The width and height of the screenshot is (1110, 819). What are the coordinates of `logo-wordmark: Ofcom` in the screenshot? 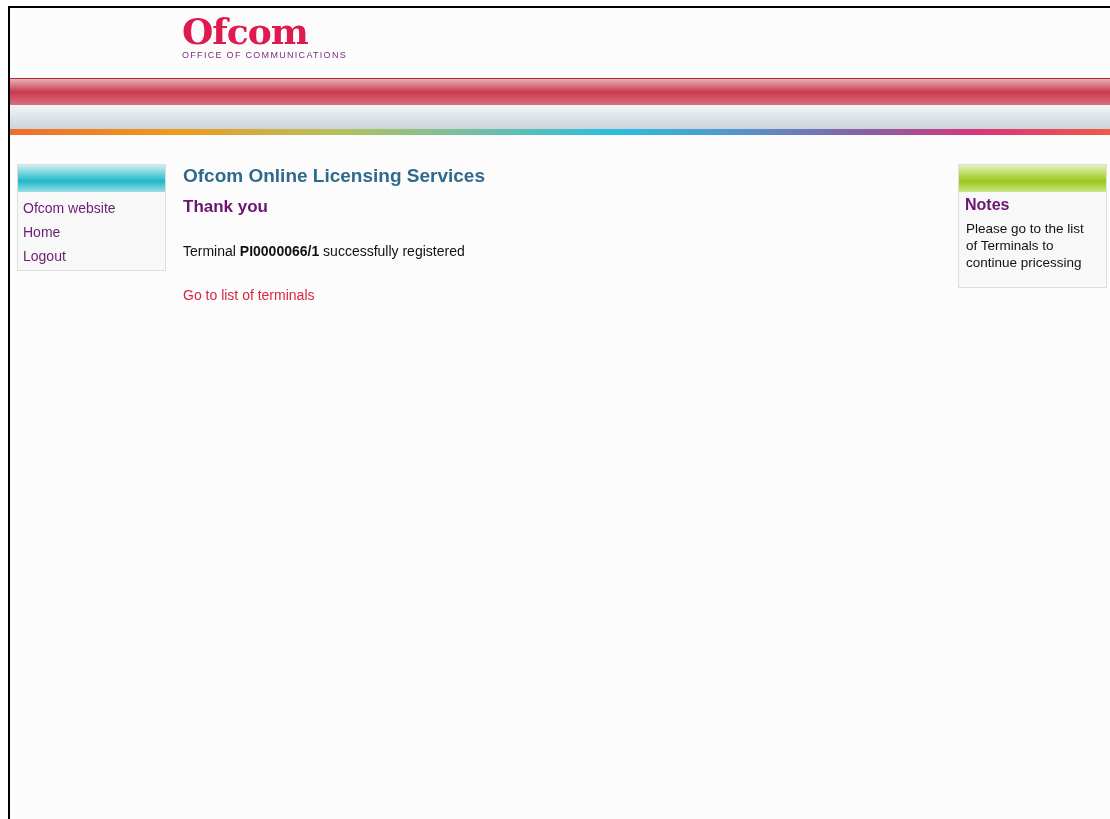 It's located at (245, 31).